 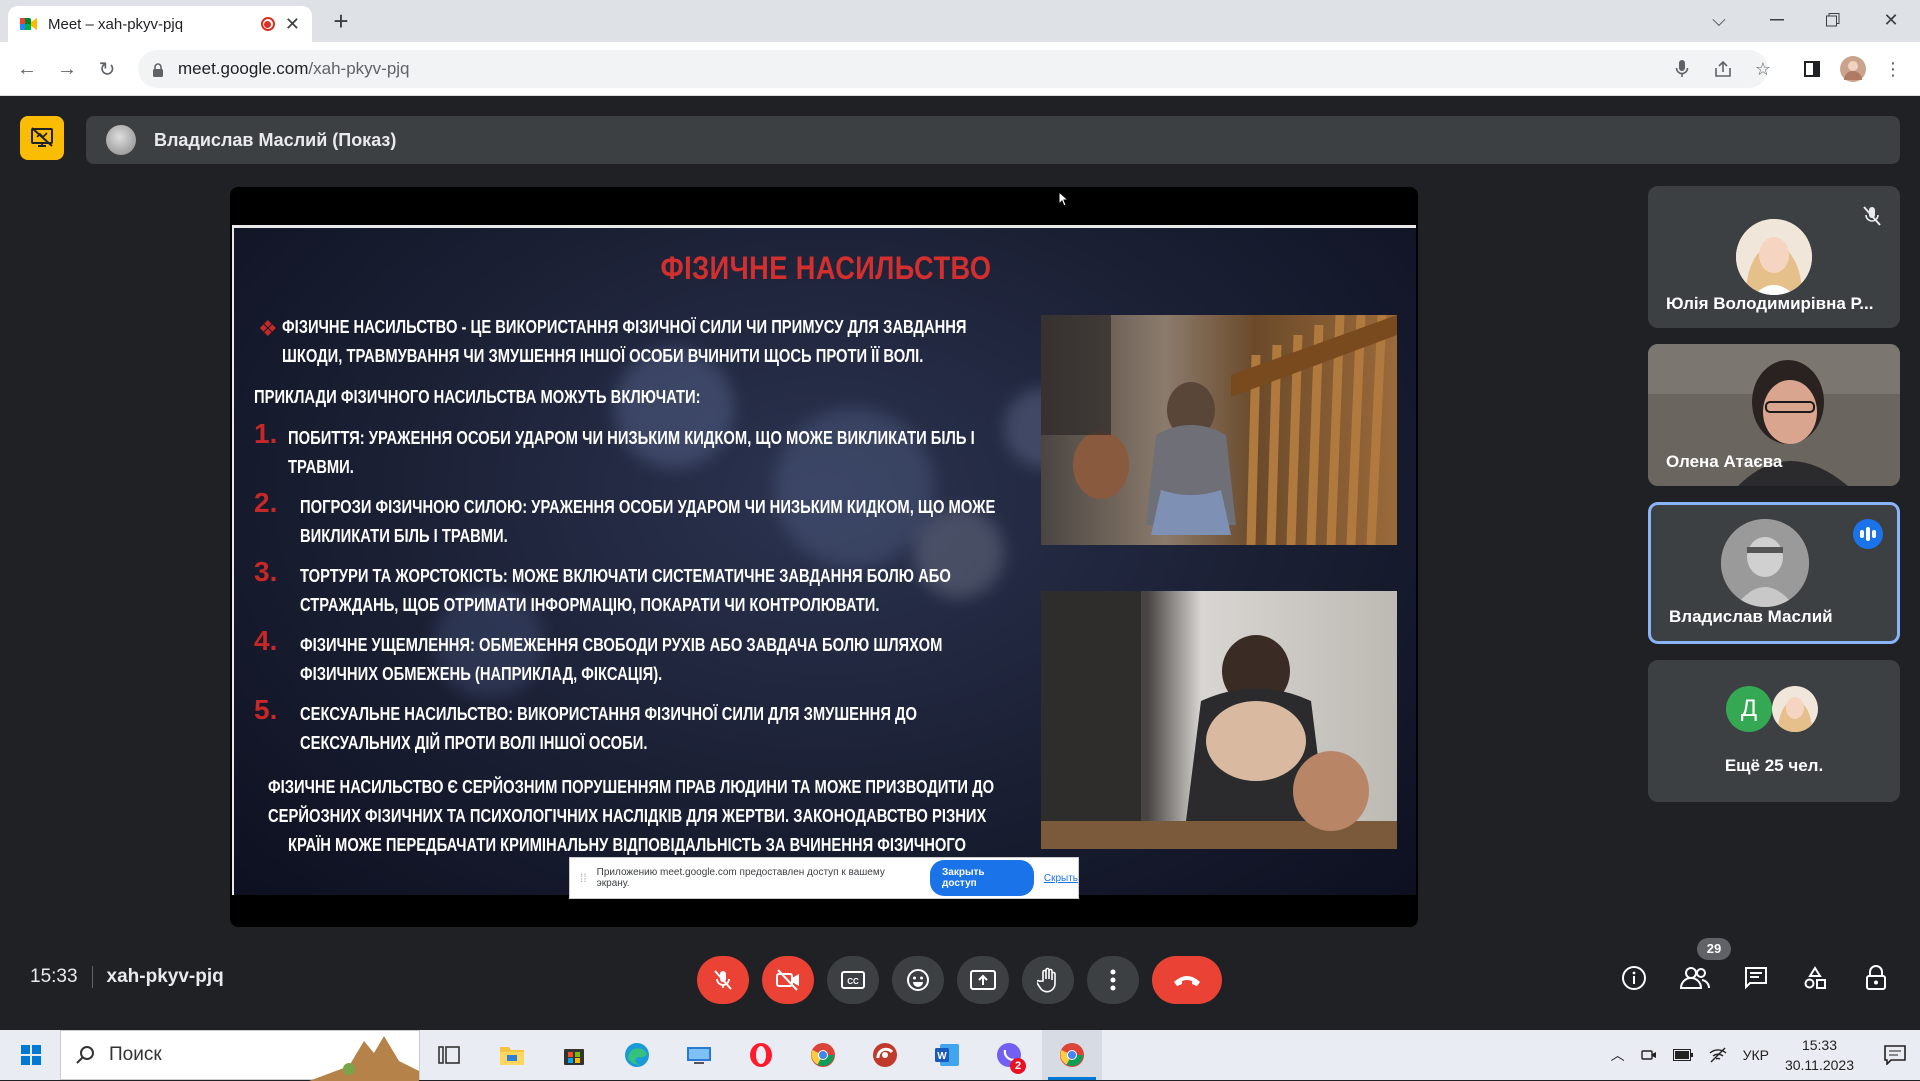 What do you see at coordinates (31, 1055) in the screenshot?
I see `windows-start-icon` at bounding box center [31, 1055].